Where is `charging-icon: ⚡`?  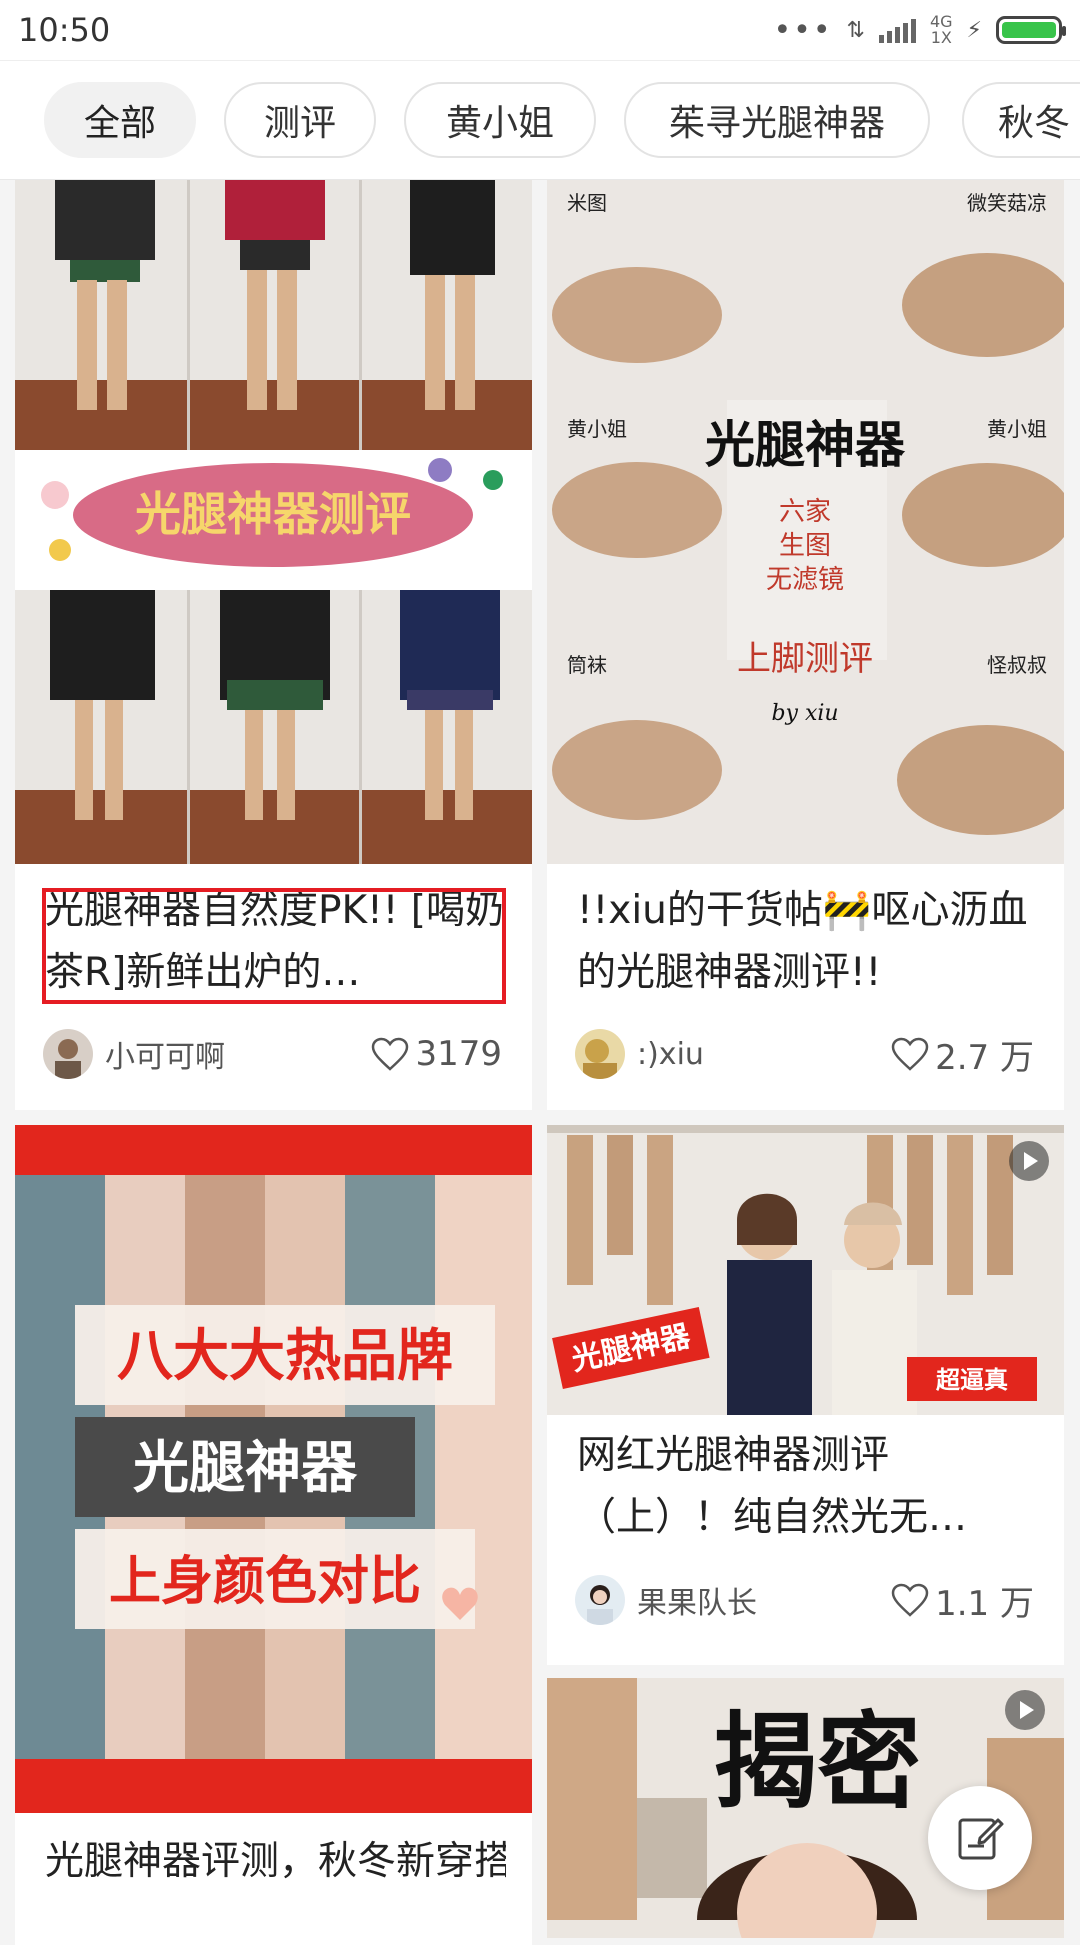
charging-icon: ⚡ is located at coordinates (974, 30).